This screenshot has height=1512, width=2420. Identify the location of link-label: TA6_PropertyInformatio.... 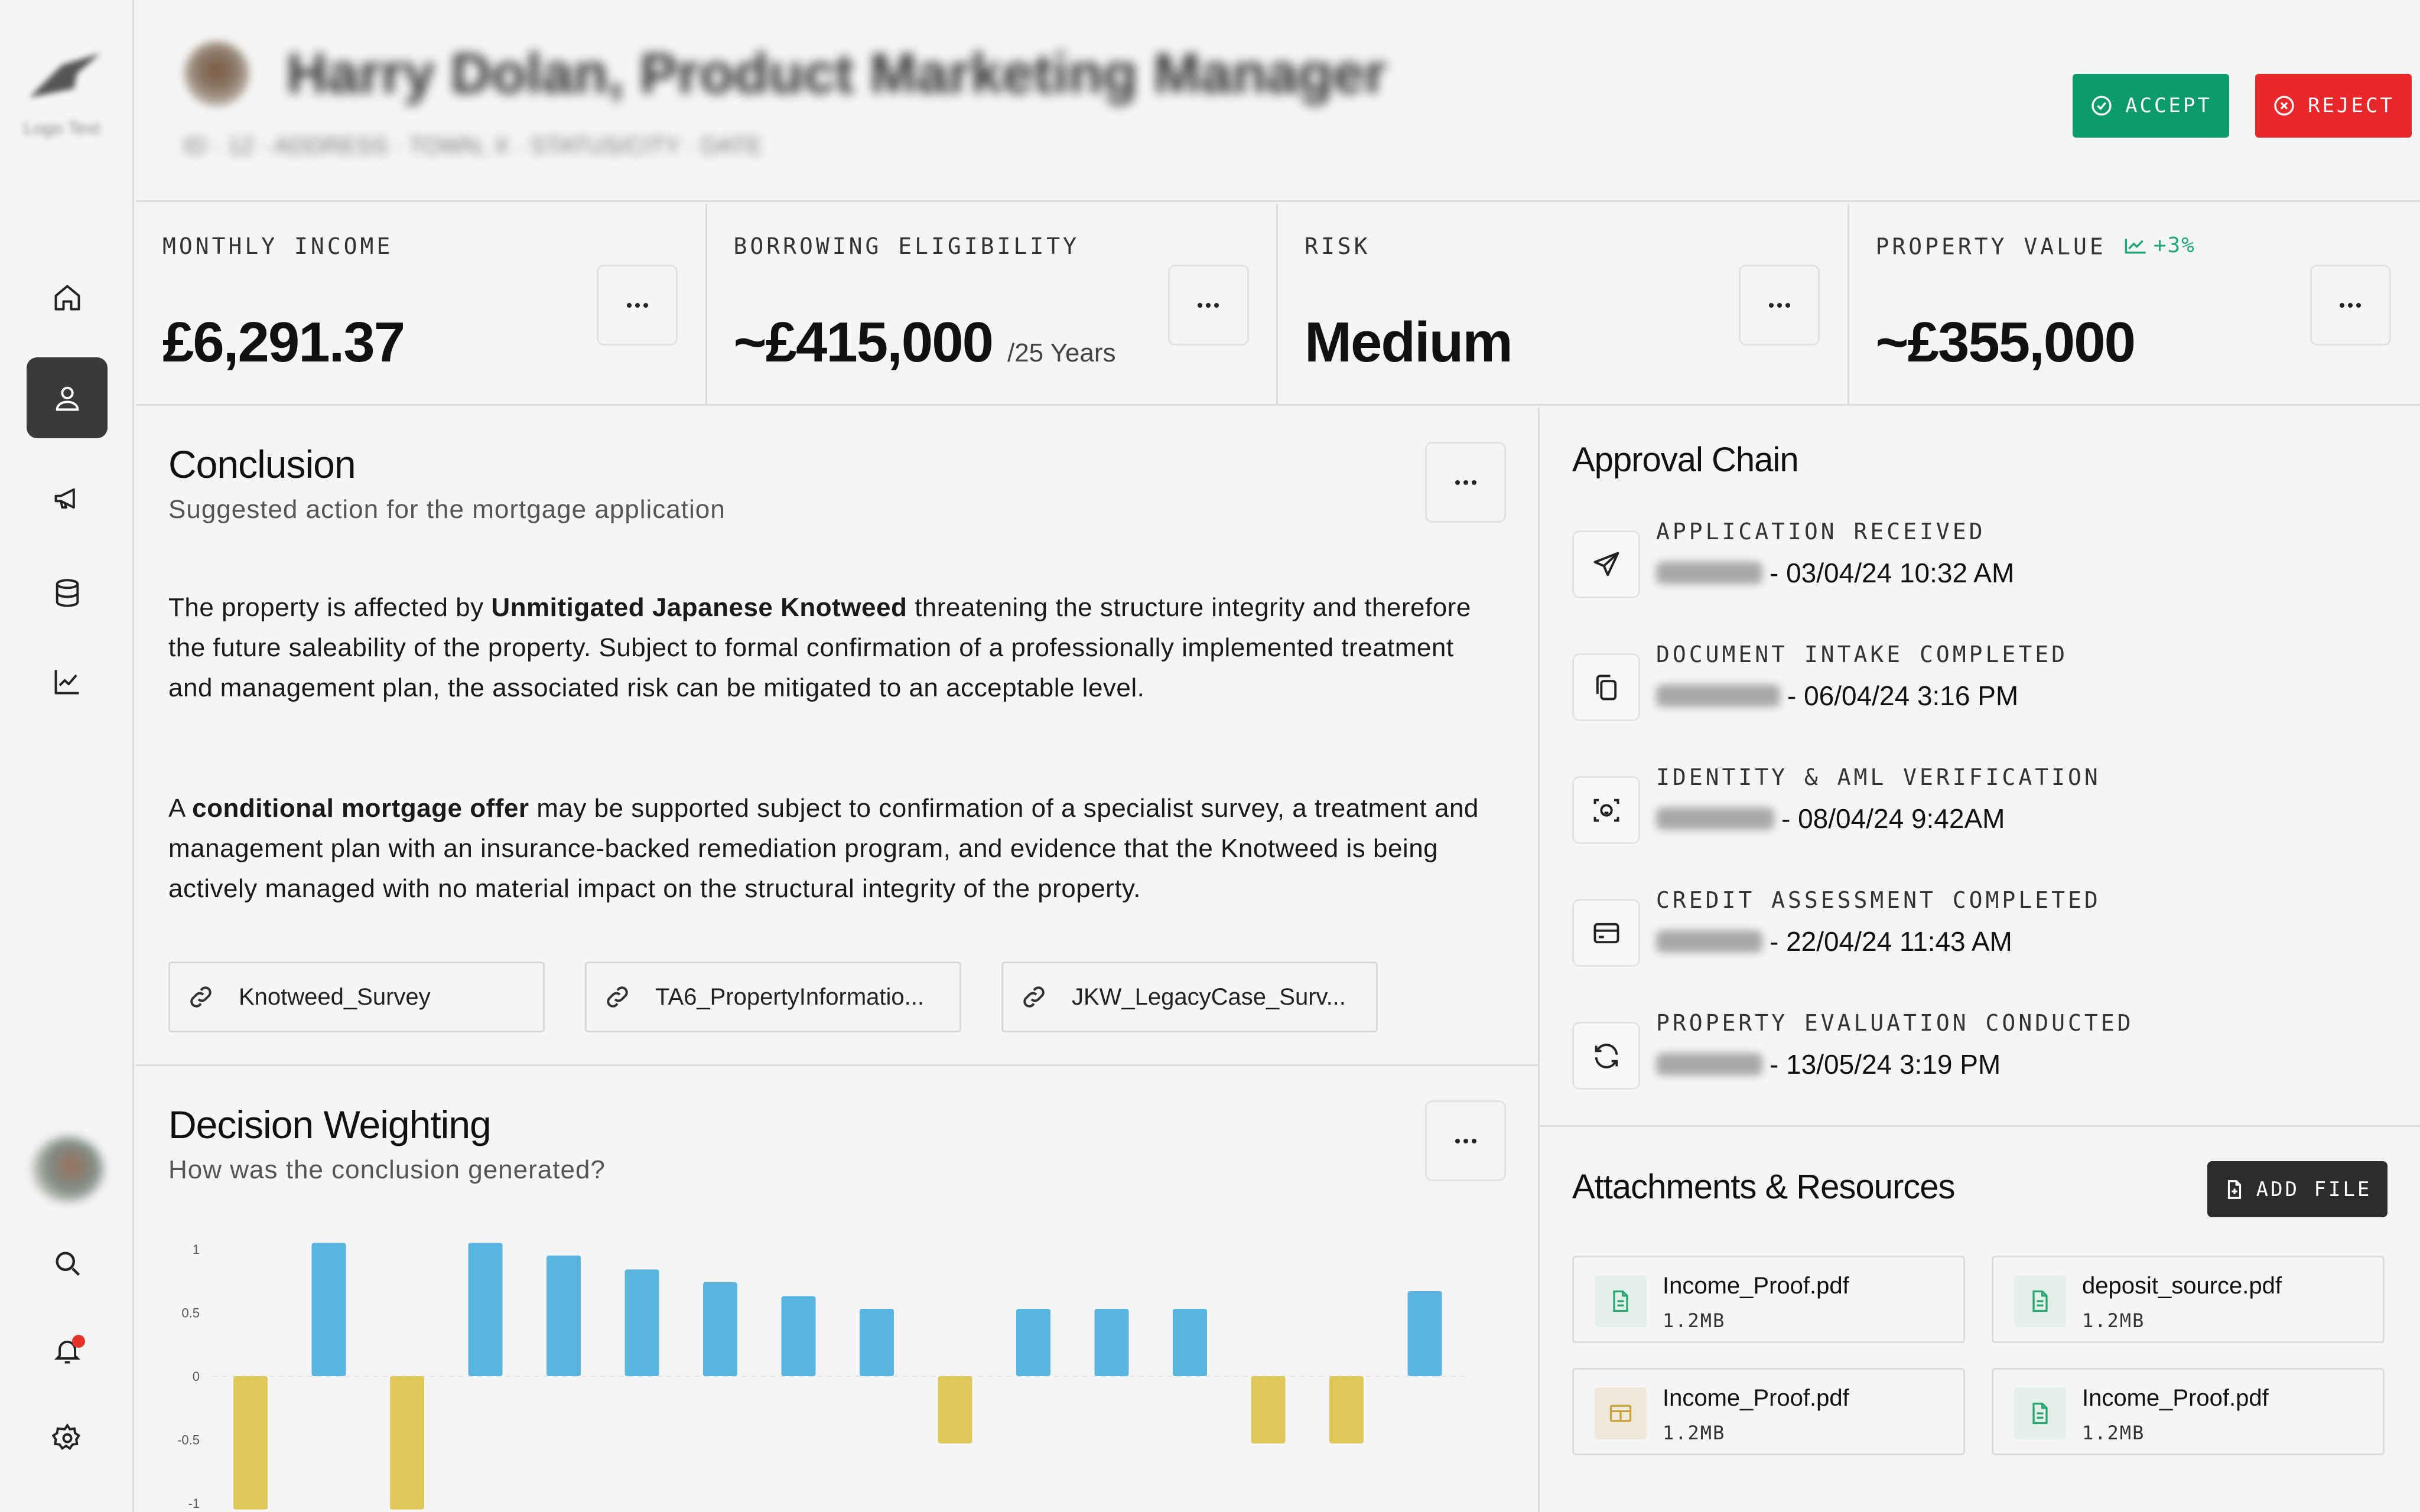
(789, 996).